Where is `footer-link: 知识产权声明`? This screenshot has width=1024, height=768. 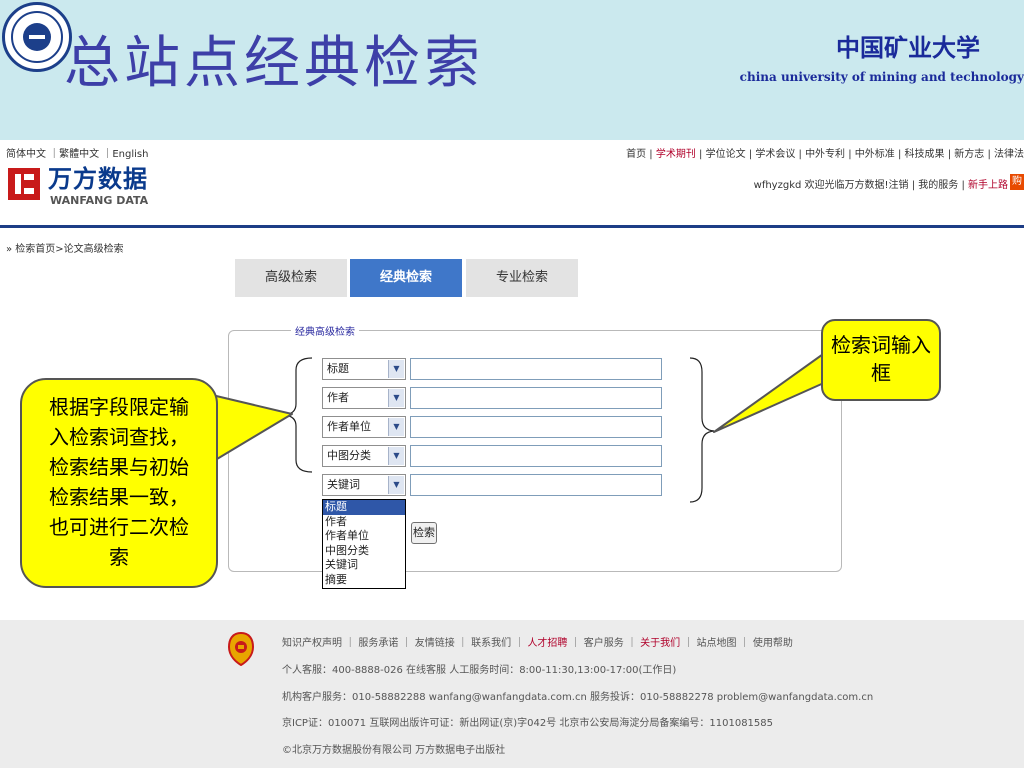 footer-link: 知识产权声明 is located at coordinates (312, 643).